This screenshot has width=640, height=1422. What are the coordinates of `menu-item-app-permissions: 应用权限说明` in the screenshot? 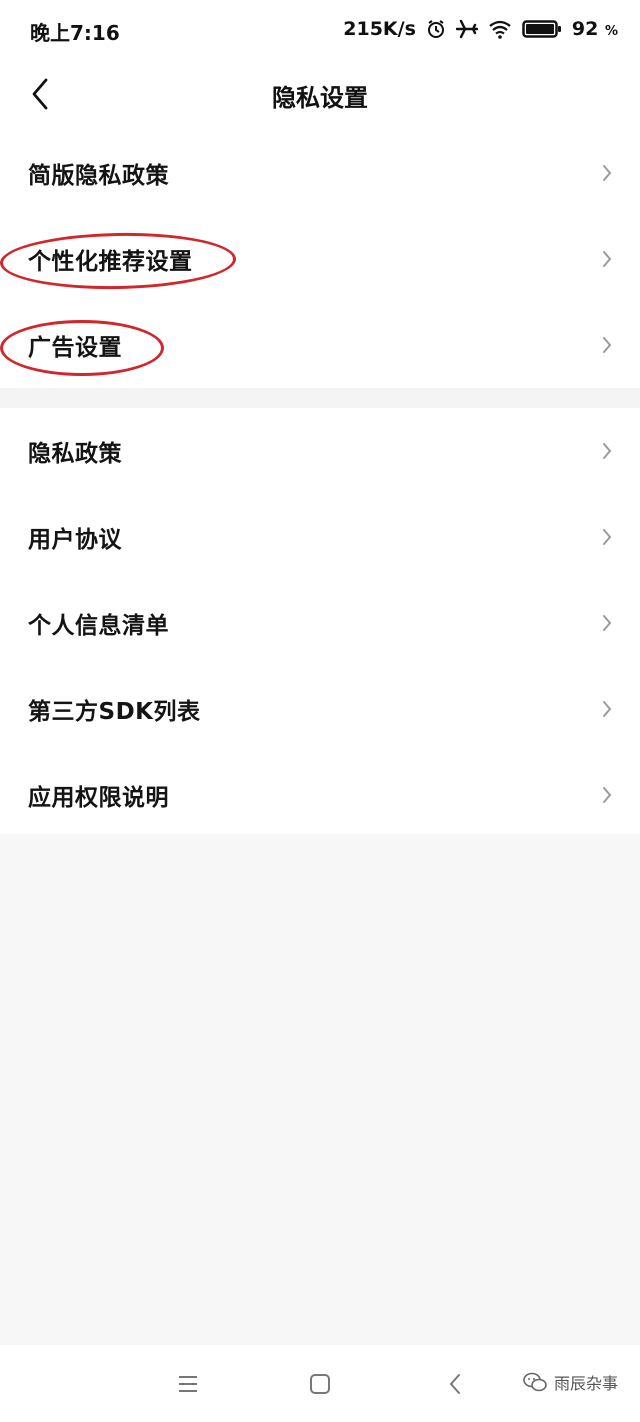 It's located at (320, 795).